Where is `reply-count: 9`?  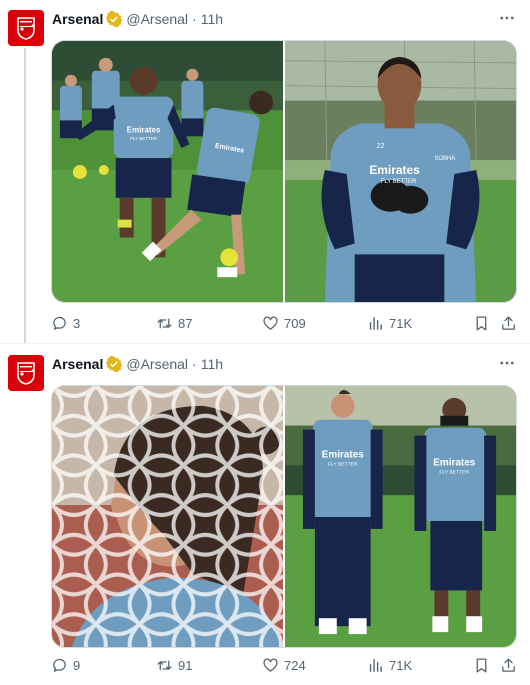
reply-count: 9 is located at coordinates (77, 665).